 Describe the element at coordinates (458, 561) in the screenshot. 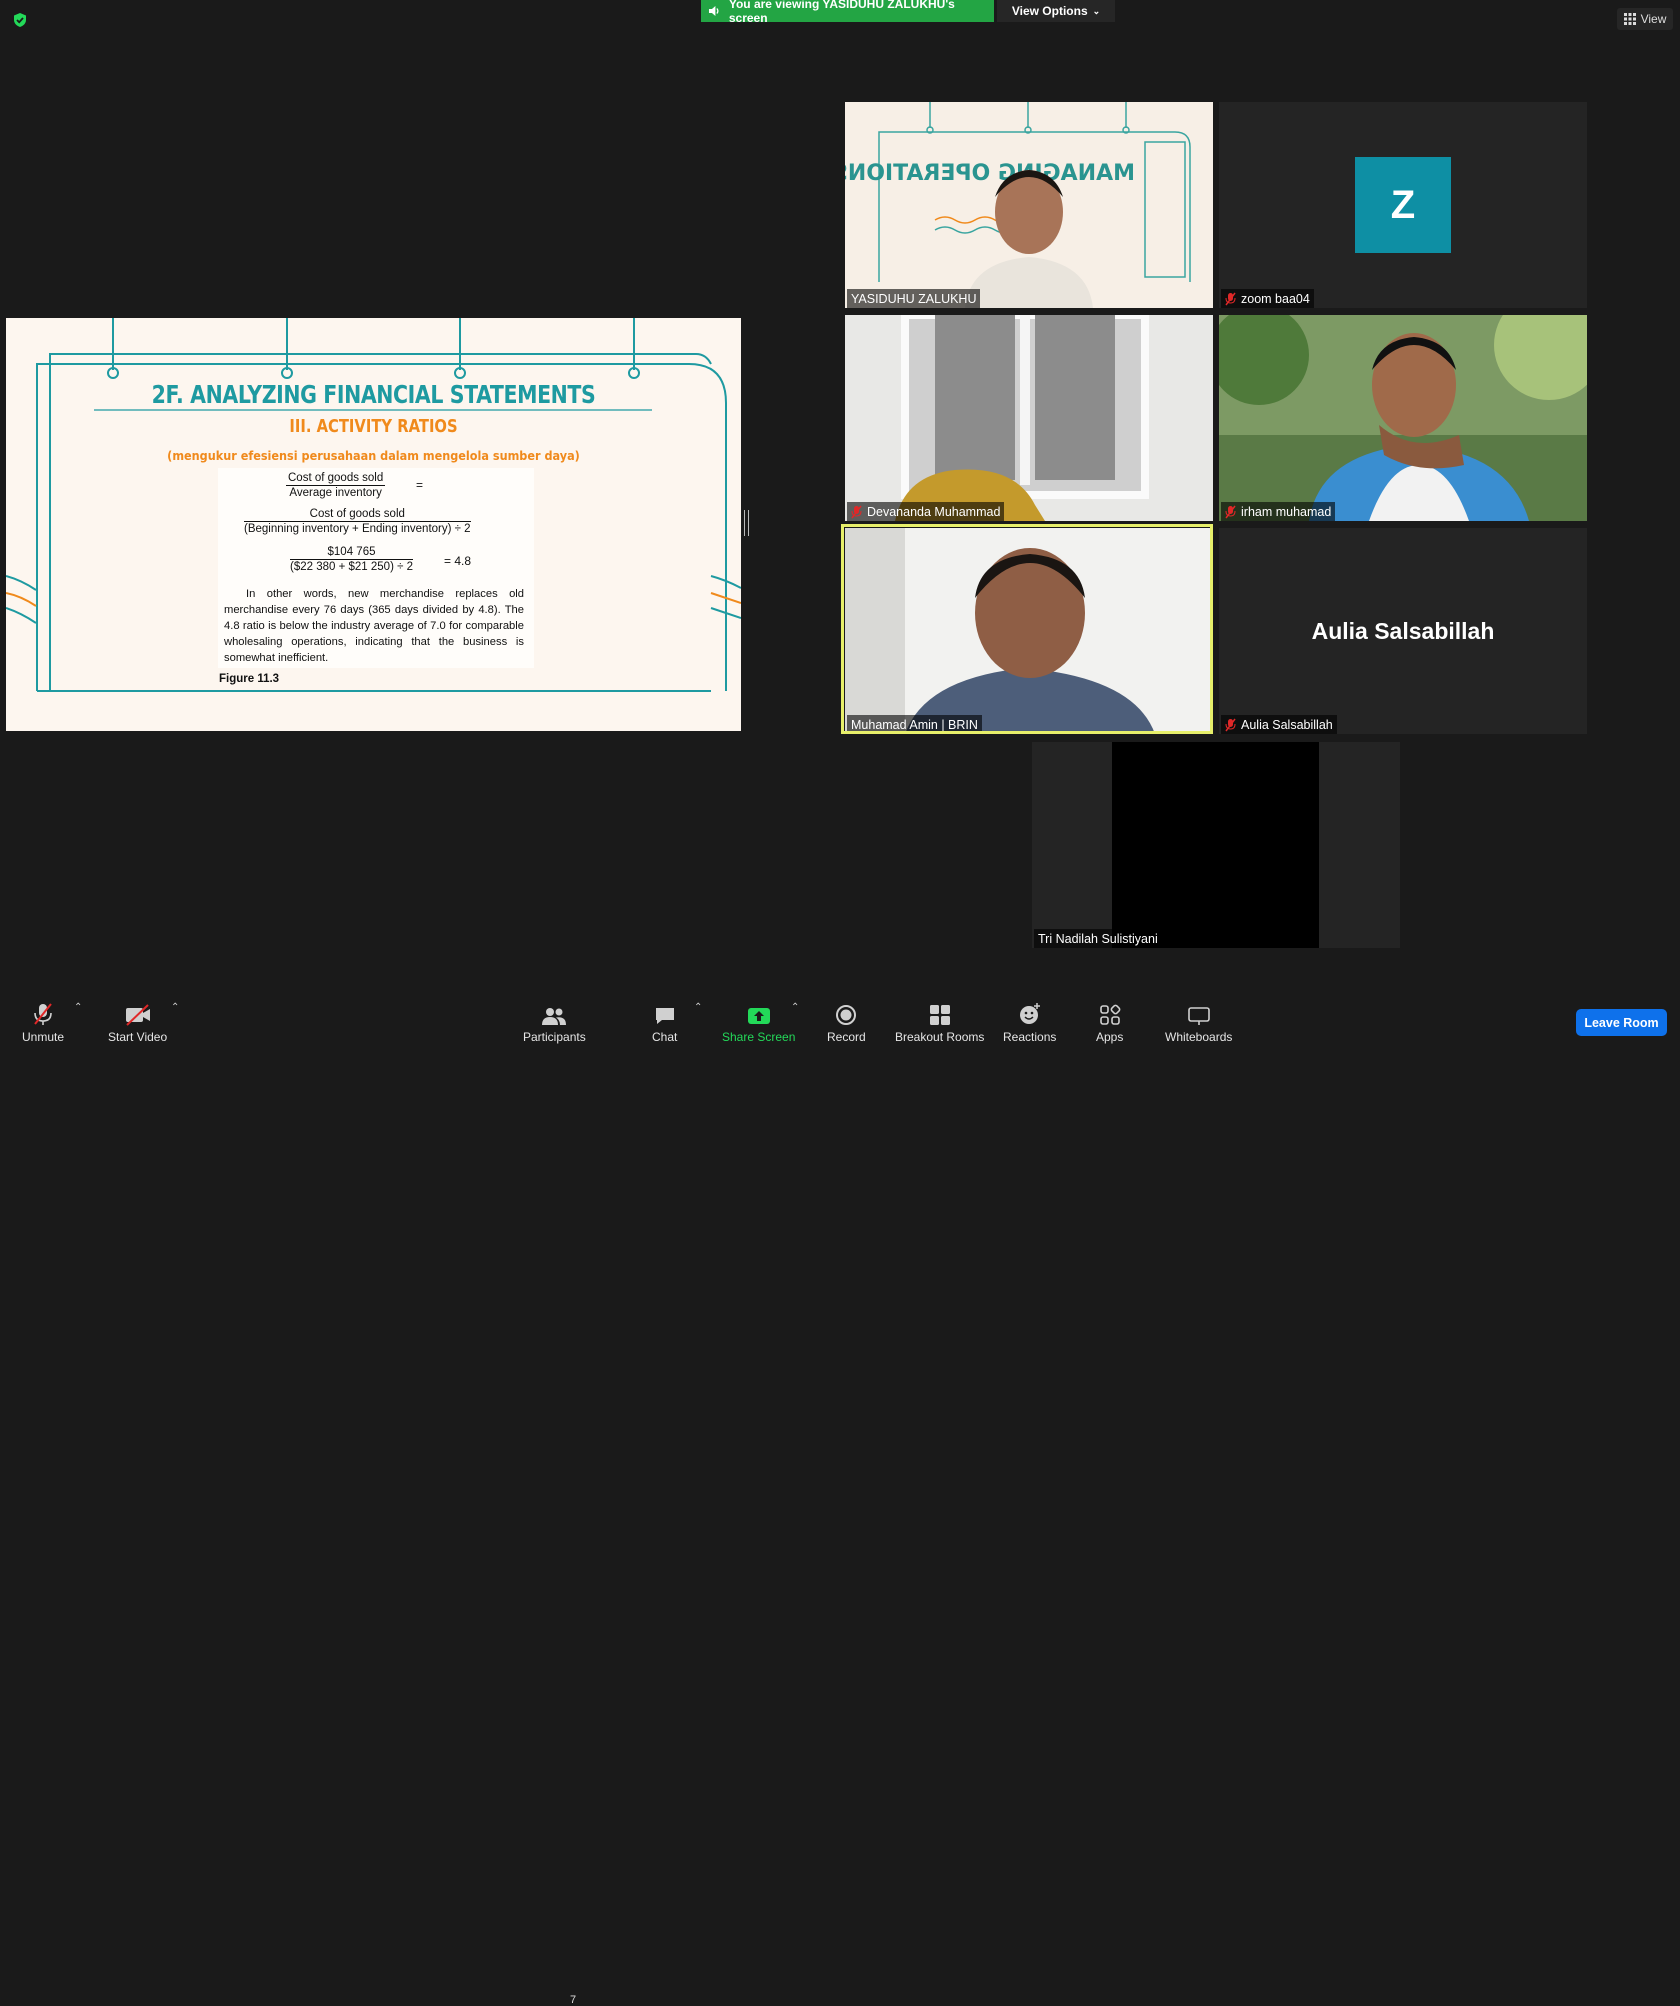

I see `formula-3-result: = 4.8` at that location.